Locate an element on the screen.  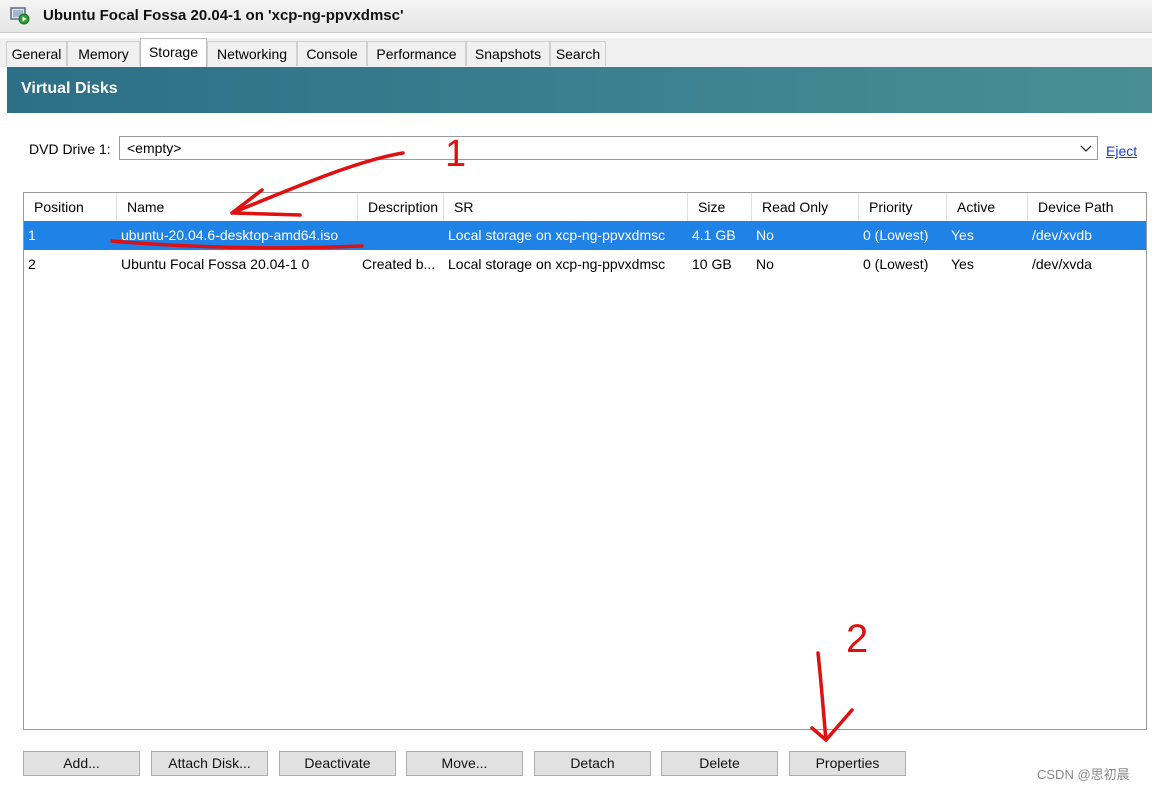
cell-description is located at coordinates (401, 235).